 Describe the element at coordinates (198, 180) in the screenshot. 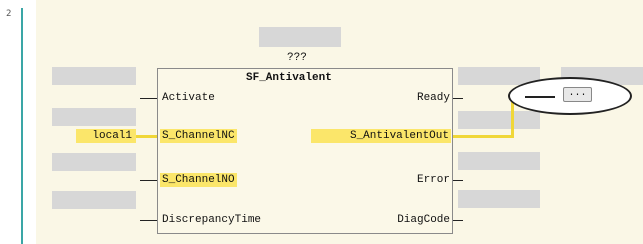

I see `input-pin-s-channelno: S_ChannelNO` at that location.